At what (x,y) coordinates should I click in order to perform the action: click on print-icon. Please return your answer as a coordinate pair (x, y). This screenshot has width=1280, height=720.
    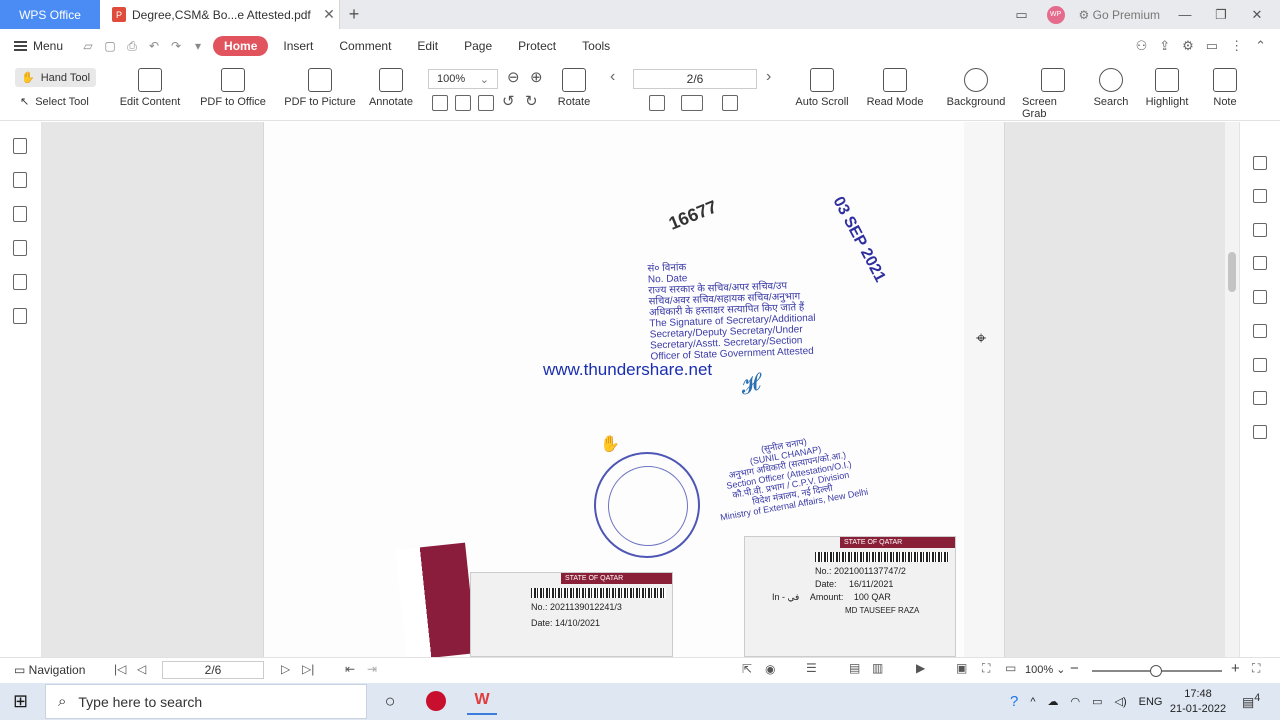
    Looking at the image, I should click on (1260, 365).